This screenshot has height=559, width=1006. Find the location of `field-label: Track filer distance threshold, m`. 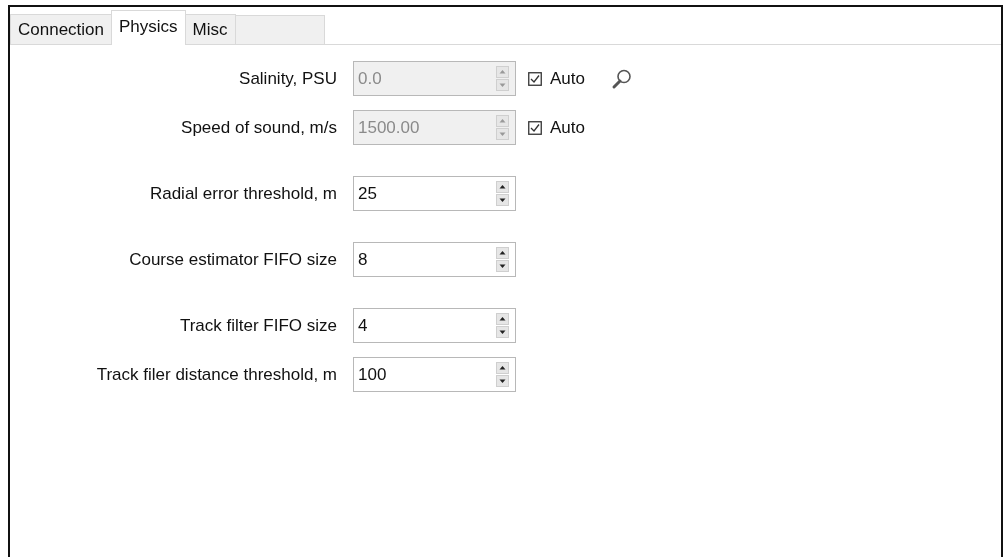

field-label: Track filer distance threshold, m is located at coordinates (216, 374).